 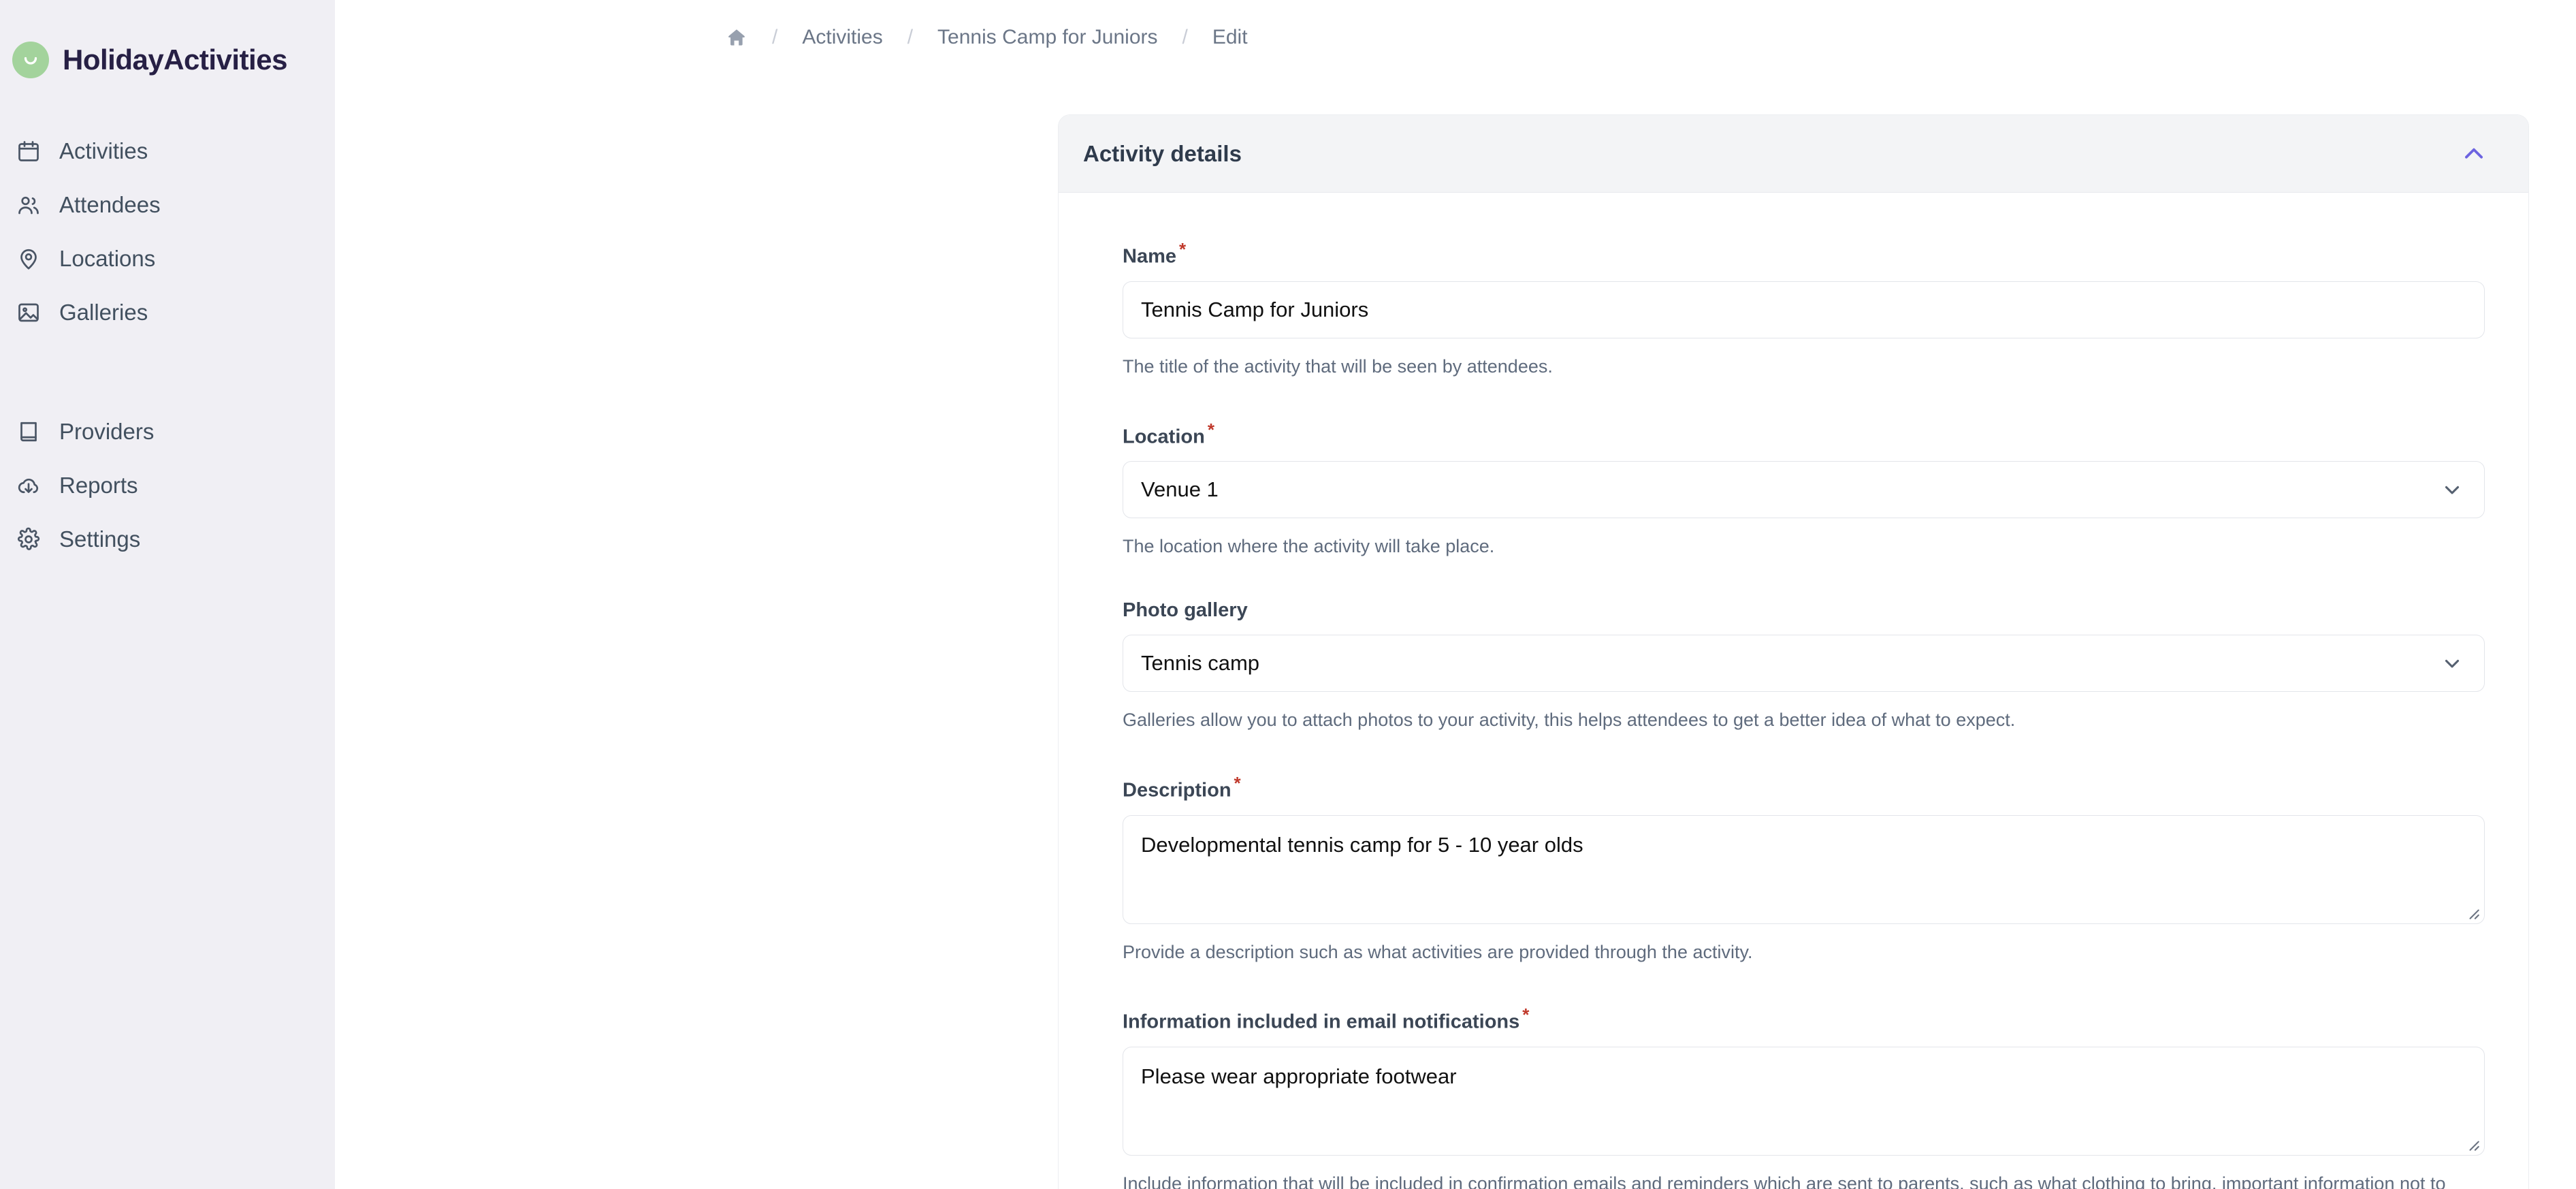 I want to click on description-textarea-wrap, so click(x=1804, y=869).